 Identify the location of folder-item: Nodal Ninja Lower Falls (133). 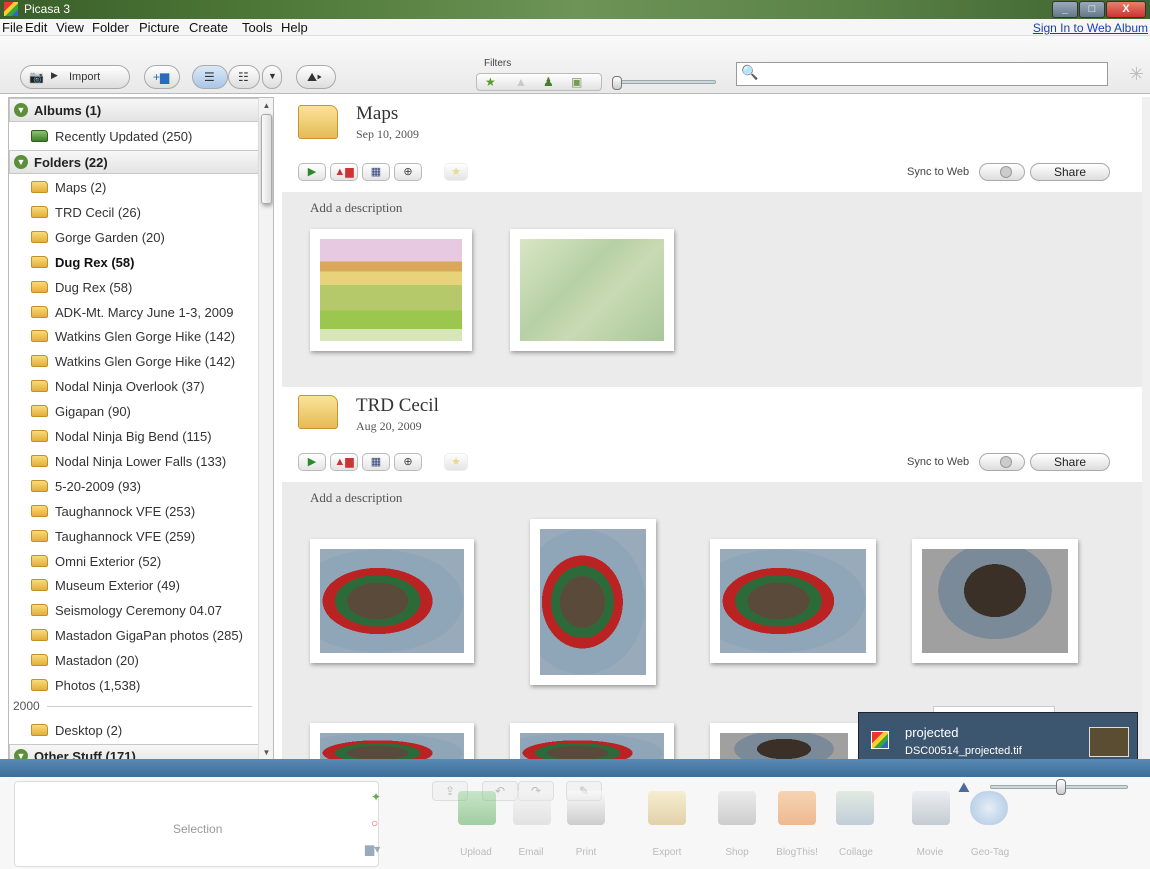
(134, 461).